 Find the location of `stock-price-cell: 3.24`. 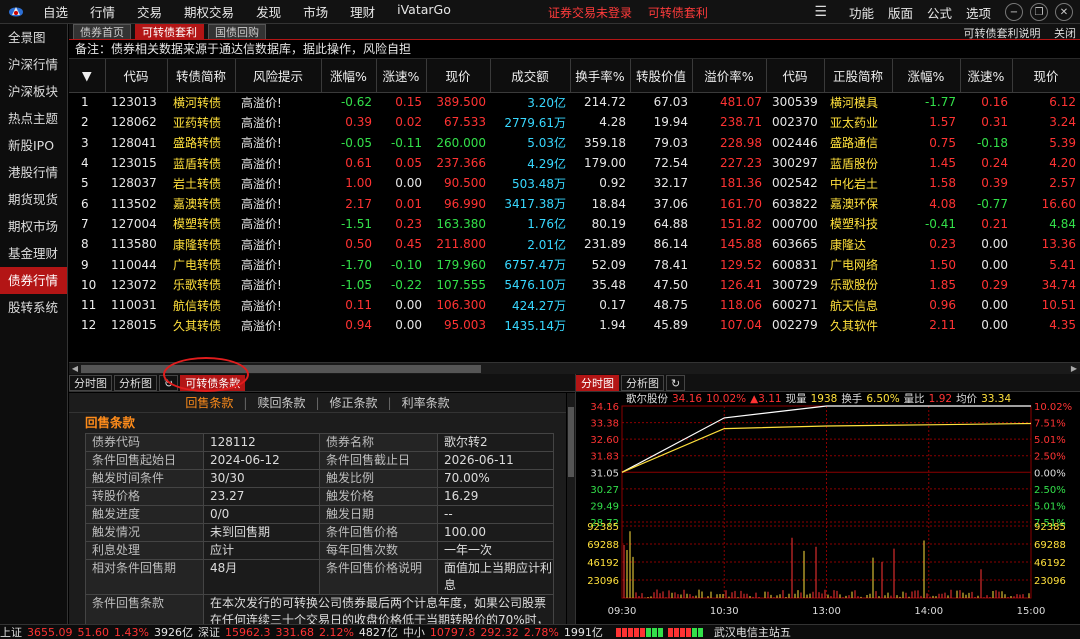

stock-price-cell: 3.24 is located at coordinates (1062, 122).